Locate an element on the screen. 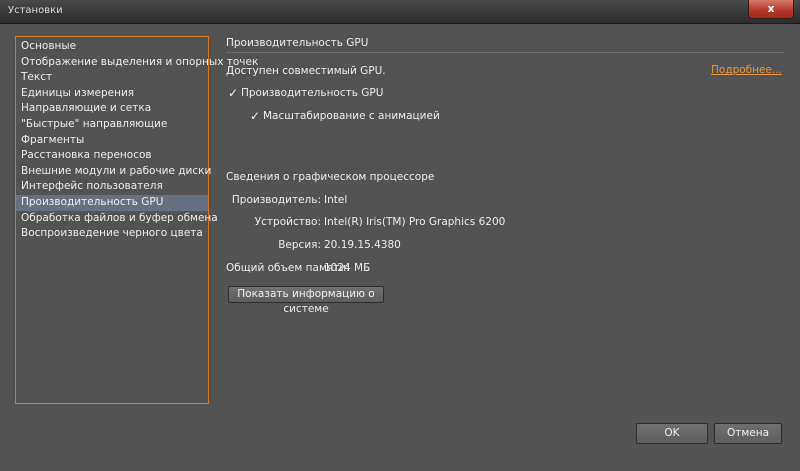  ok-button: OK is located at coordinates (672, 433).